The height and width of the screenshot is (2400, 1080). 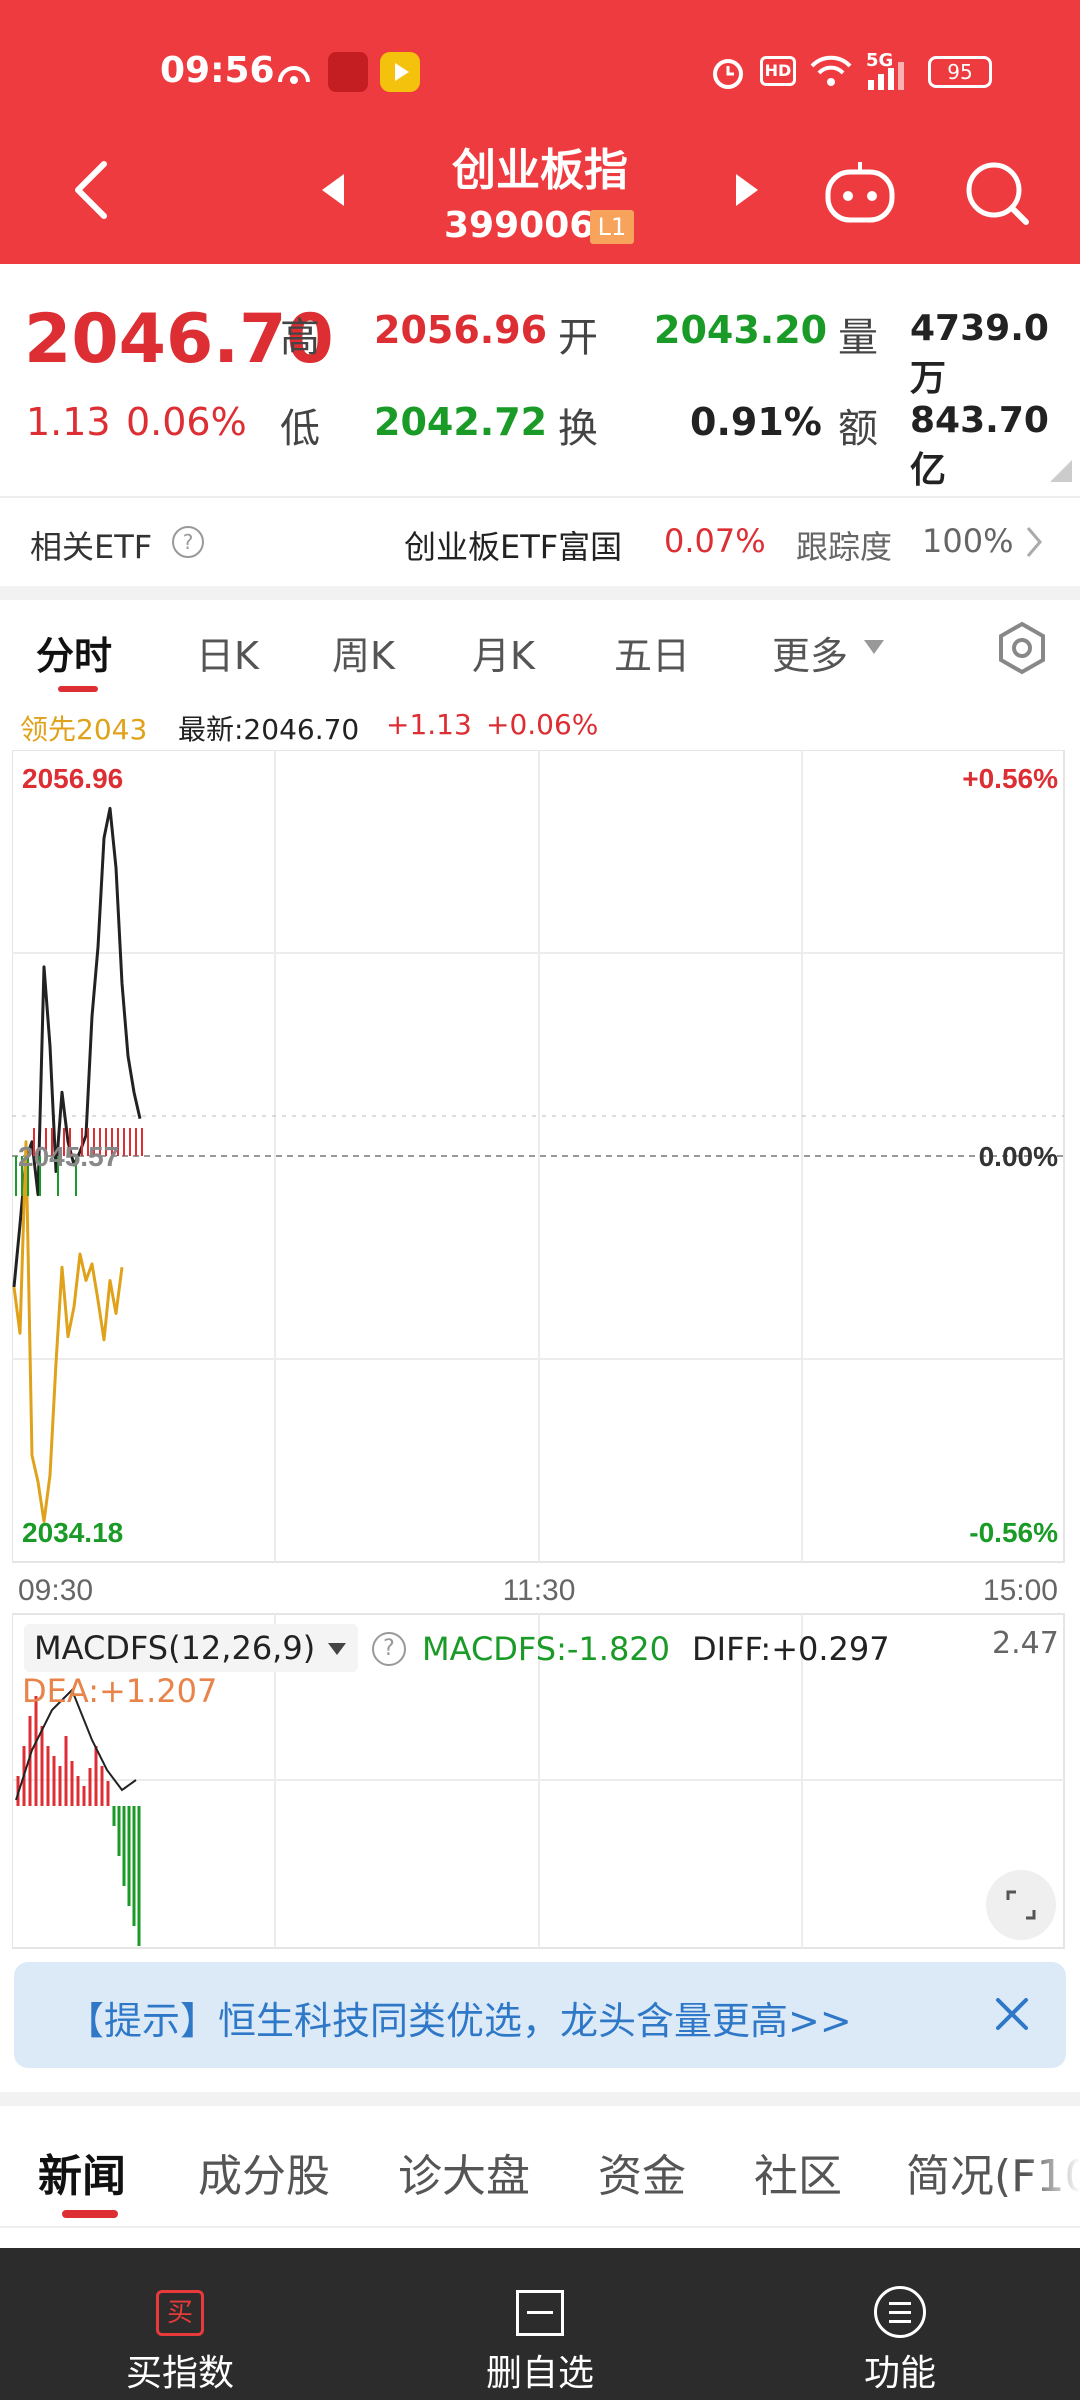 I want to click on bottom-nav: 买 买指数 删自选 功能, so click(x=540, y=2324).